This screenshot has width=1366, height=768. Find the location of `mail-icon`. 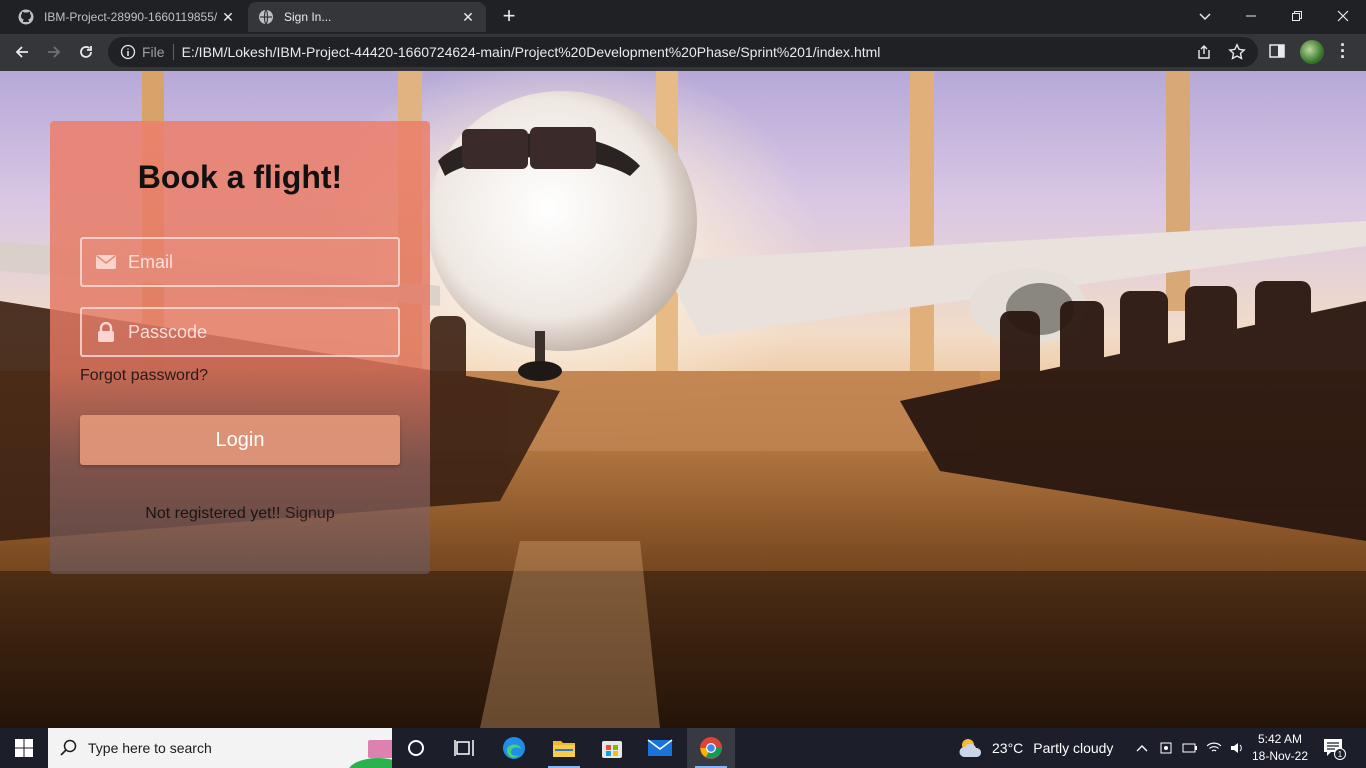

mail-icon is located at coordinates (660, 747).